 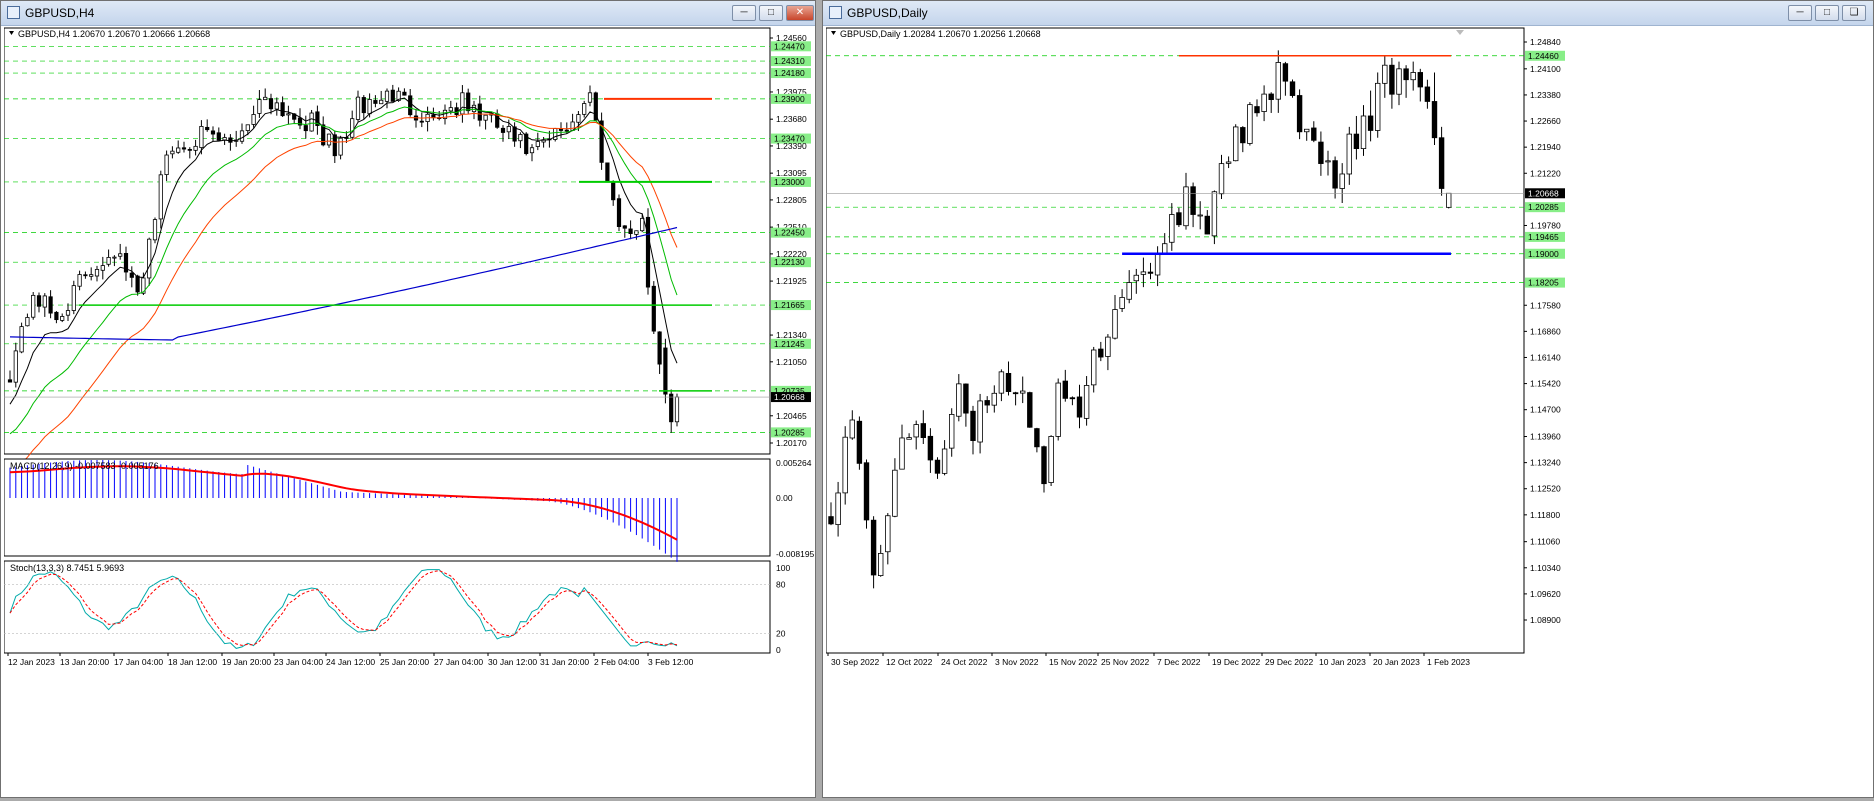 What do you see at coordinates (404, 662) in the screenshot?
I see `time-axis-label: 25 Jan 20:00` at bounding box center [404, 662].